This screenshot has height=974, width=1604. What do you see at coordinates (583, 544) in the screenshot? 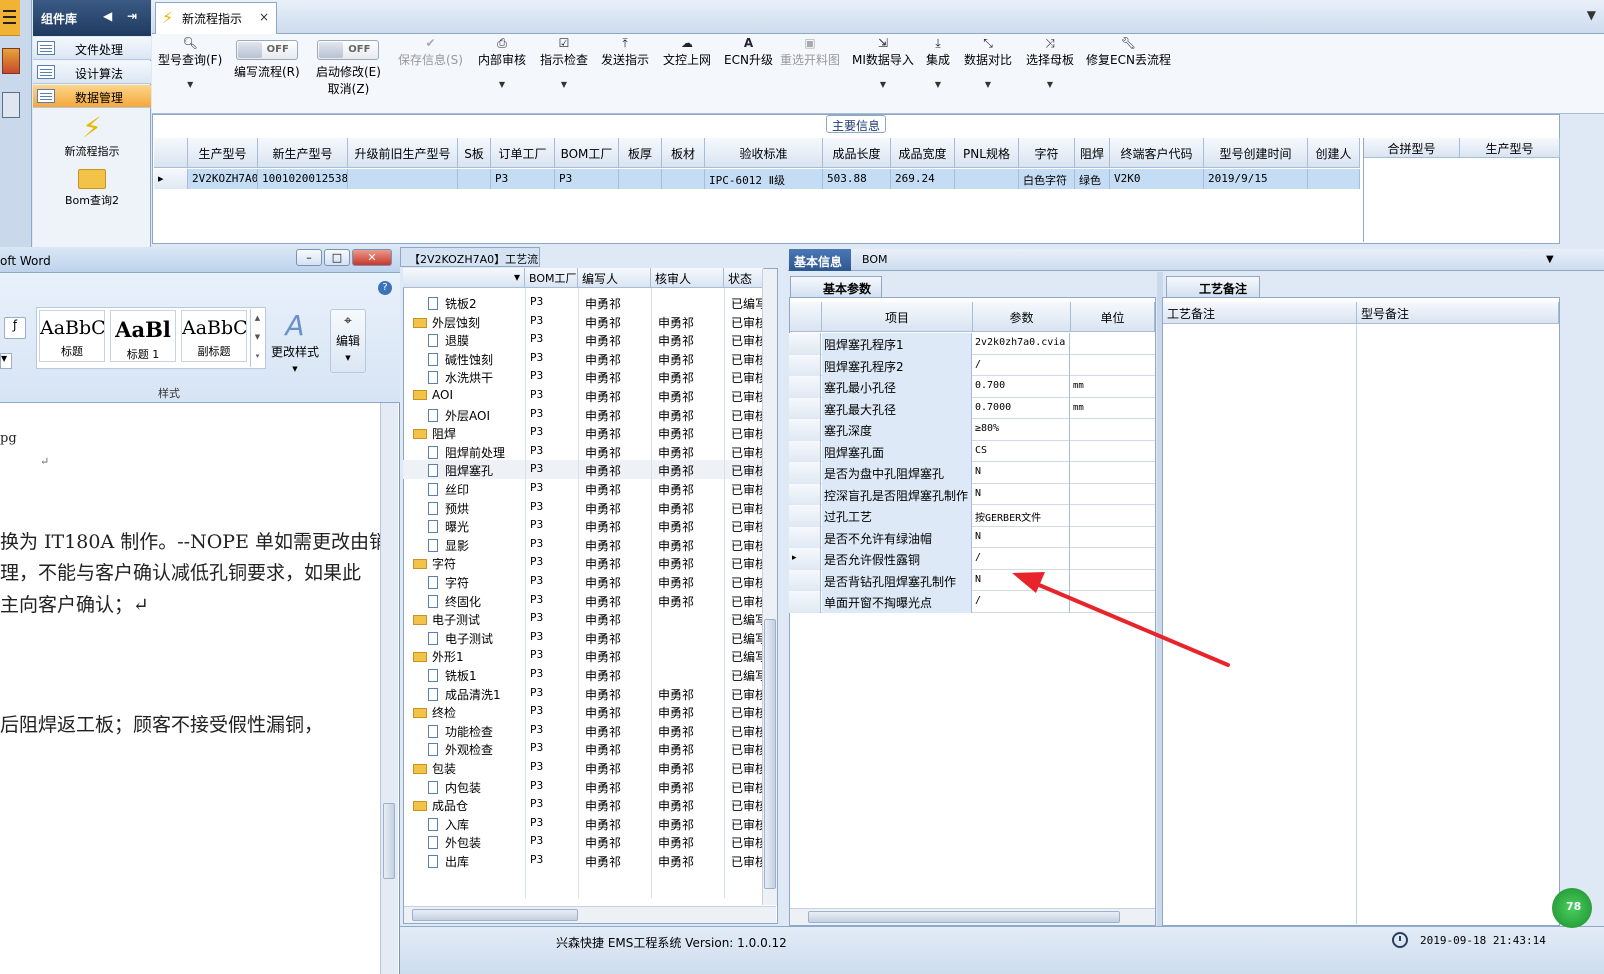
I see `tree-step-row: 显影 P3 申勇祁 申勇祁 已审核` at bounding box center [583, 544].